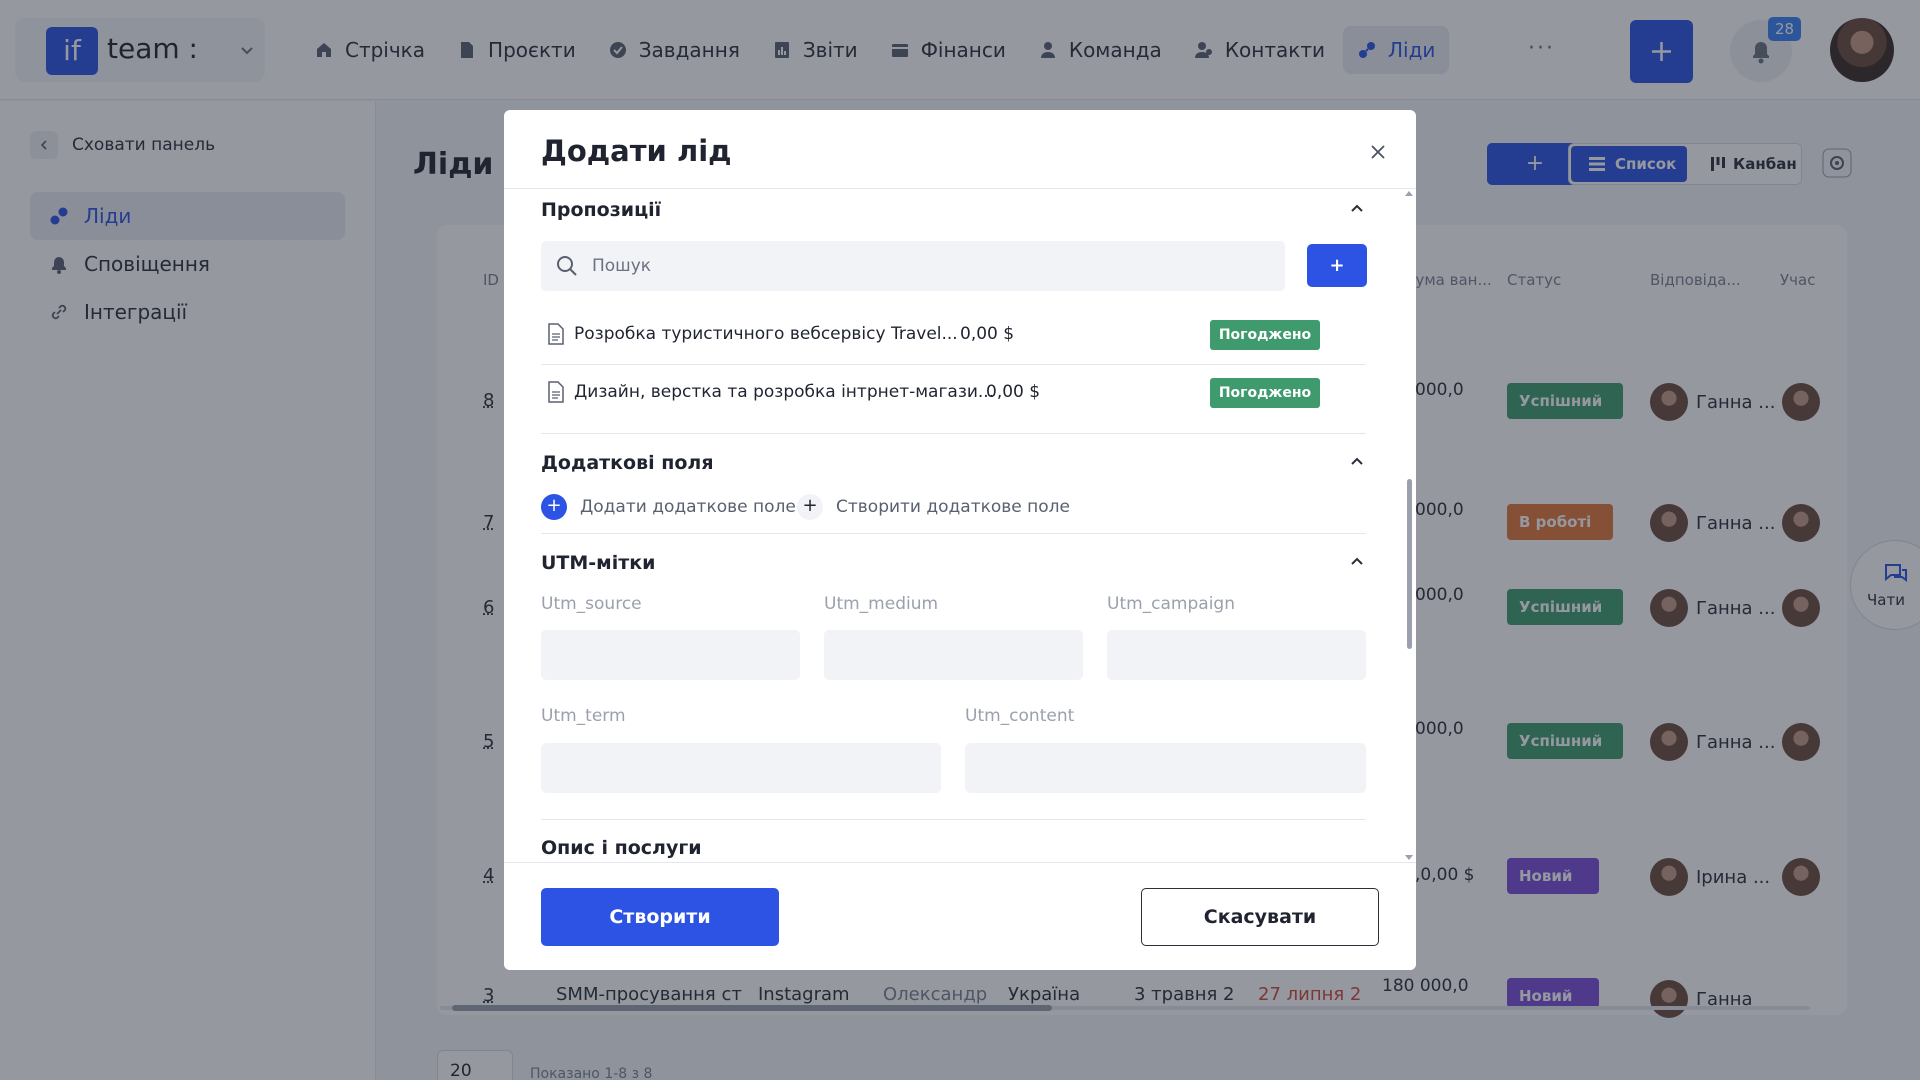 This screenshot has height=1080, width=1920. What do you see at coordinates (627, 463) in the screenshot?
I see `extra-fields-section-title: Додаткові поля` at bounding box center [627, 463].